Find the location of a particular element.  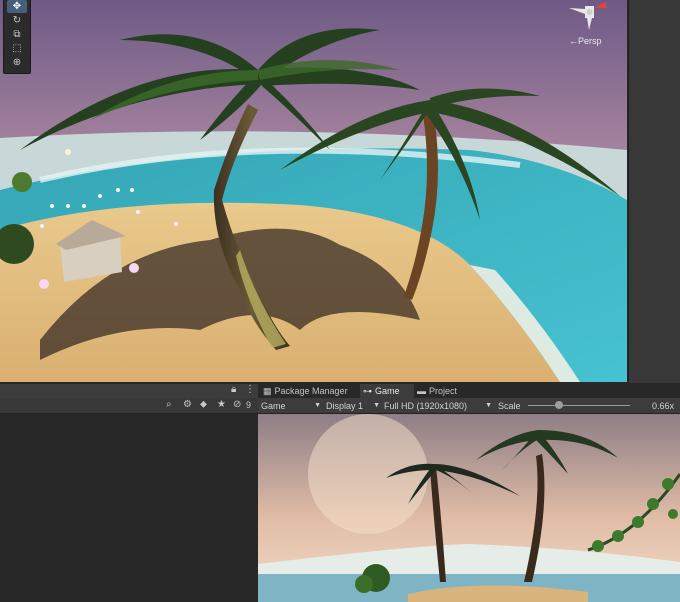

inspector-panel is located at coordinates (654, 191).